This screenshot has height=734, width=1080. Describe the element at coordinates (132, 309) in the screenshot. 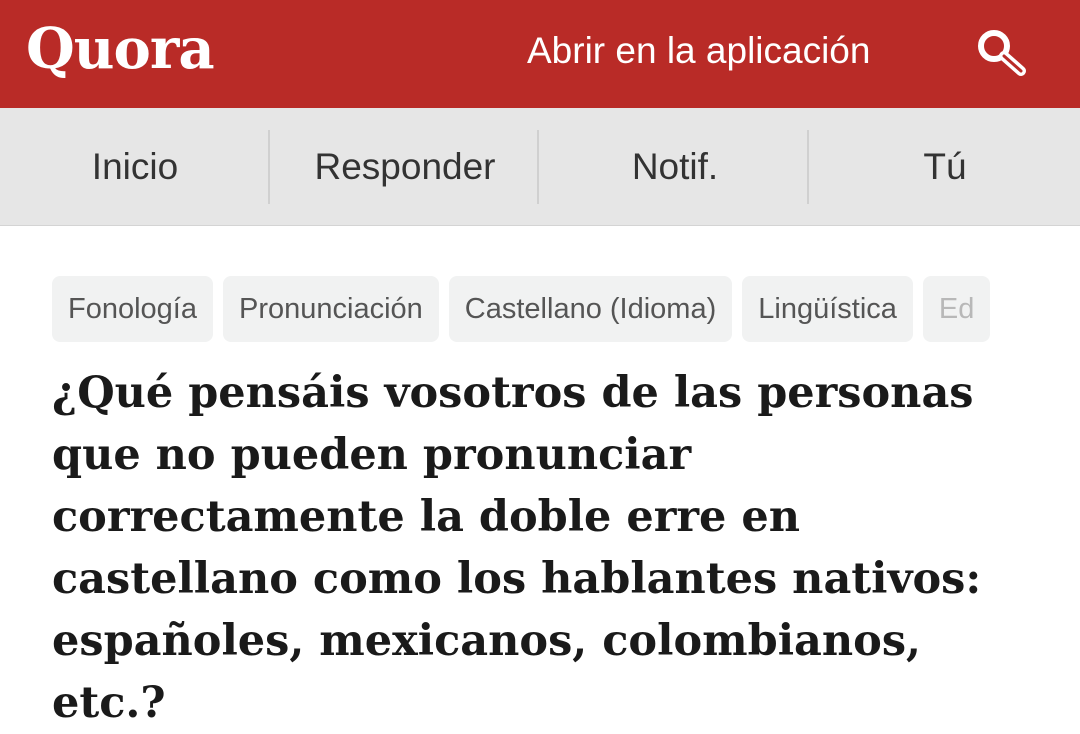

I see `topic-chip-fonologia: Fonología` at that location.